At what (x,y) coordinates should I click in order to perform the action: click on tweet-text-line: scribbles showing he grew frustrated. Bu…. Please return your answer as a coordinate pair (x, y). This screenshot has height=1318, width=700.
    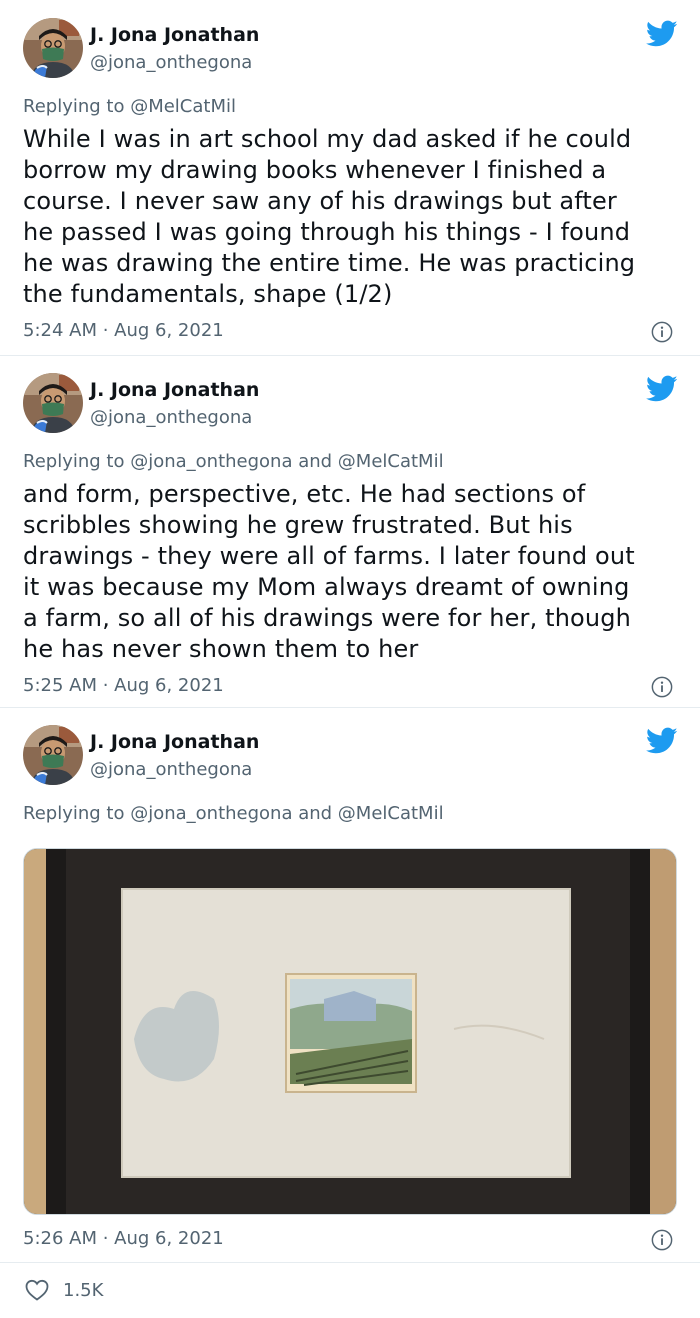
    Looking at the image, I should click on (298, 525).